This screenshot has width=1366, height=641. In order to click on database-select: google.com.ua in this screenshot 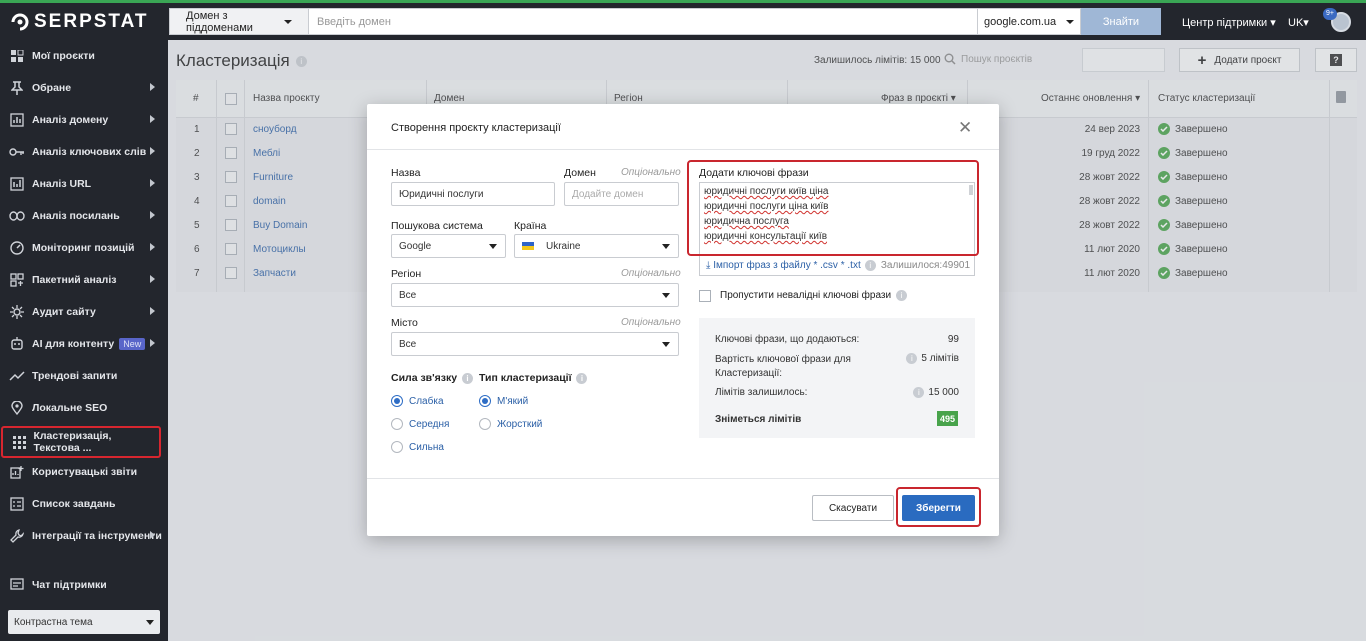, I will do `click(1029, 21)`.